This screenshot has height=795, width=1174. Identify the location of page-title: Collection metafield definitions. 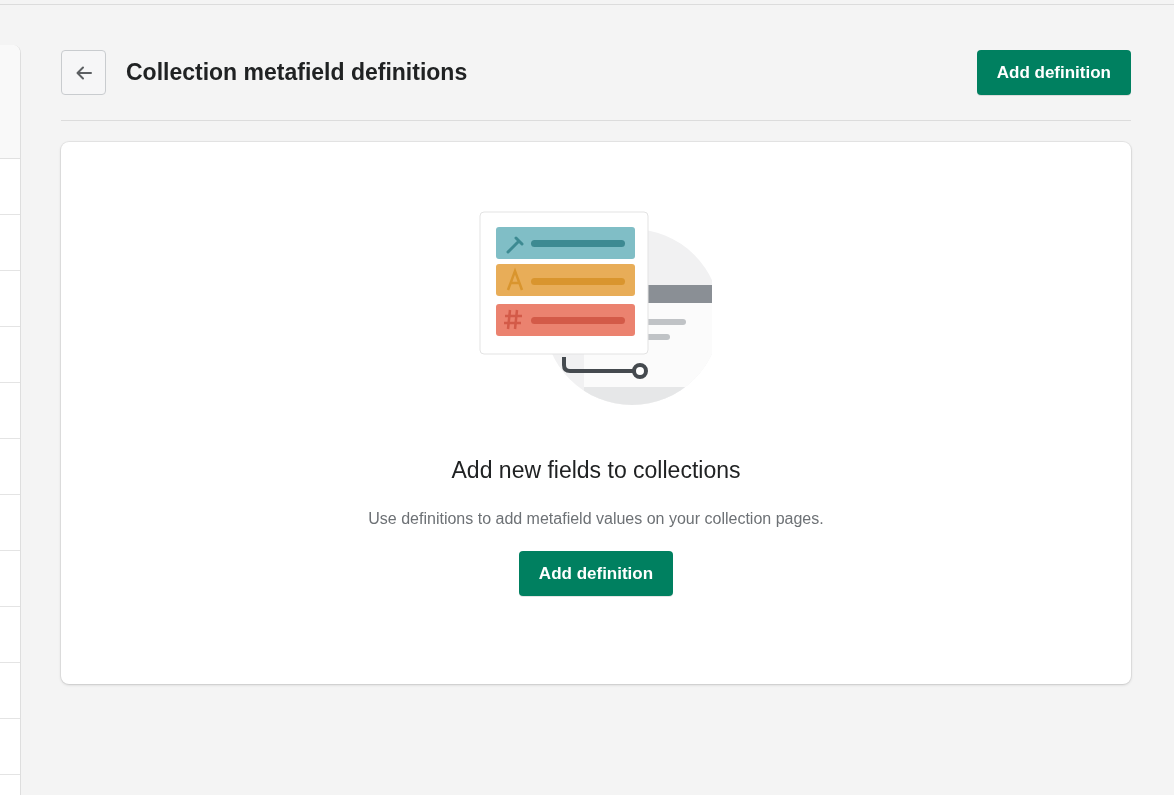
(297, 72).